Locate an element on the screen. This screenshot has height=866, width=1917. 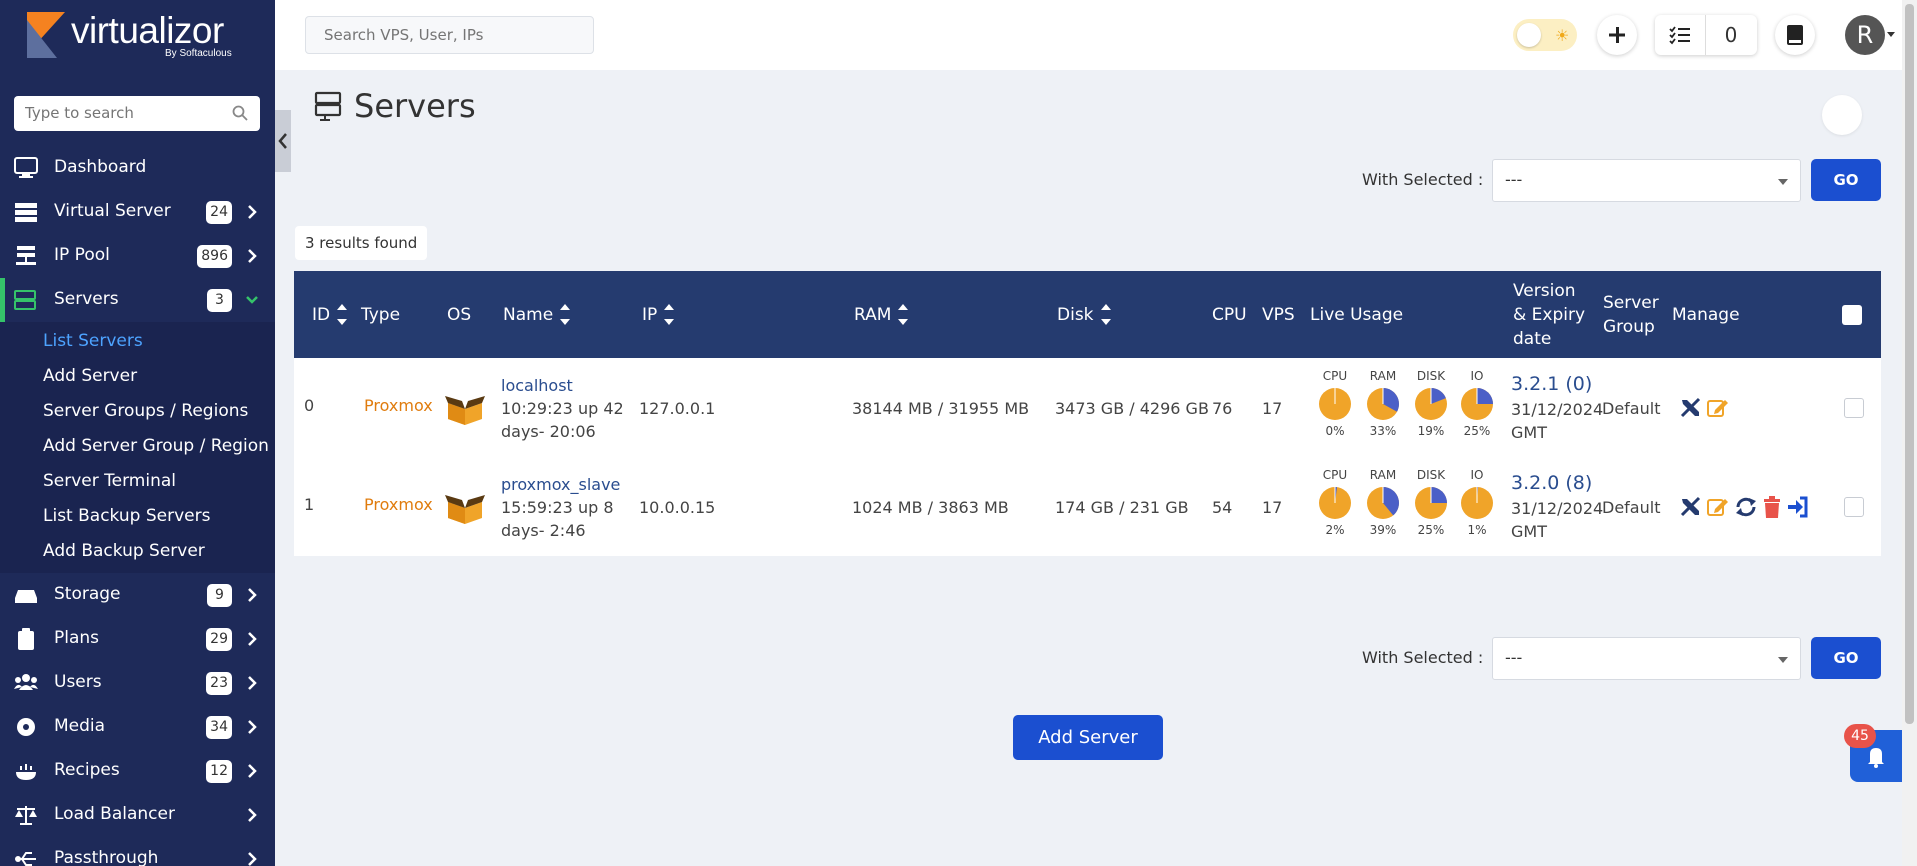
sidebar-item-virtual-server: Virtual Server 24 is located at coordinates (137, 212).